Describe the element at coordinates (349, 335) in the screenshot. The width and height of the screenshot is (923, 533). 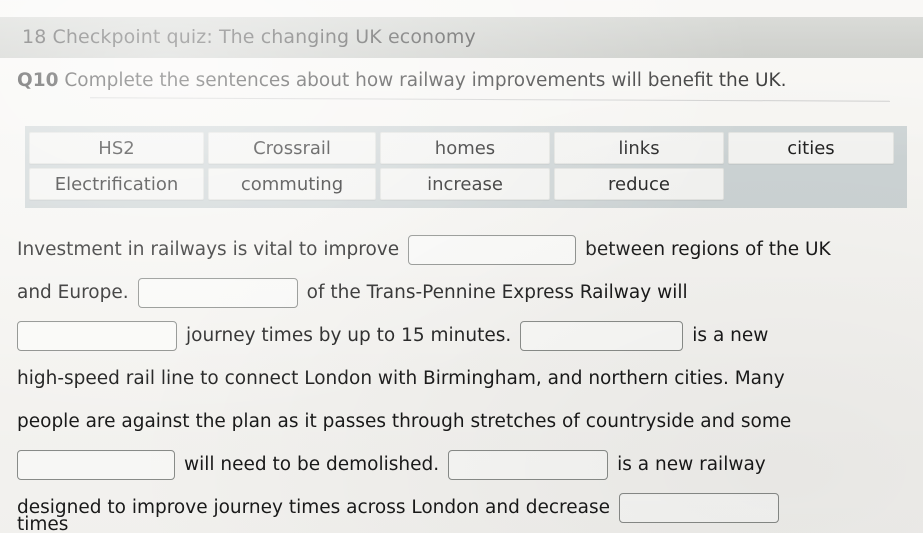
I see `sentence-text-3a: journey times by up to 15 minutes.` at that location.